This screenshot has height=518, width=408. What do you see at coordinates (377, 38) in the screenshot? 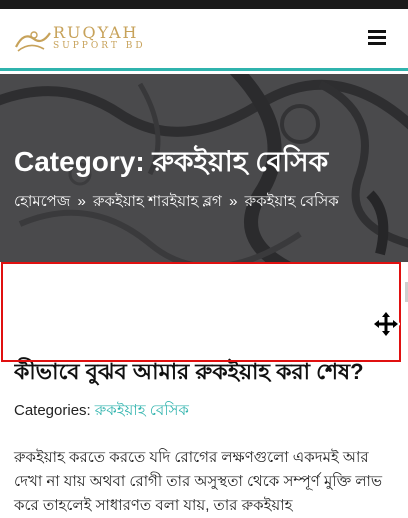
I see `hamburger-menu-button` at bounding box center [377, 38].